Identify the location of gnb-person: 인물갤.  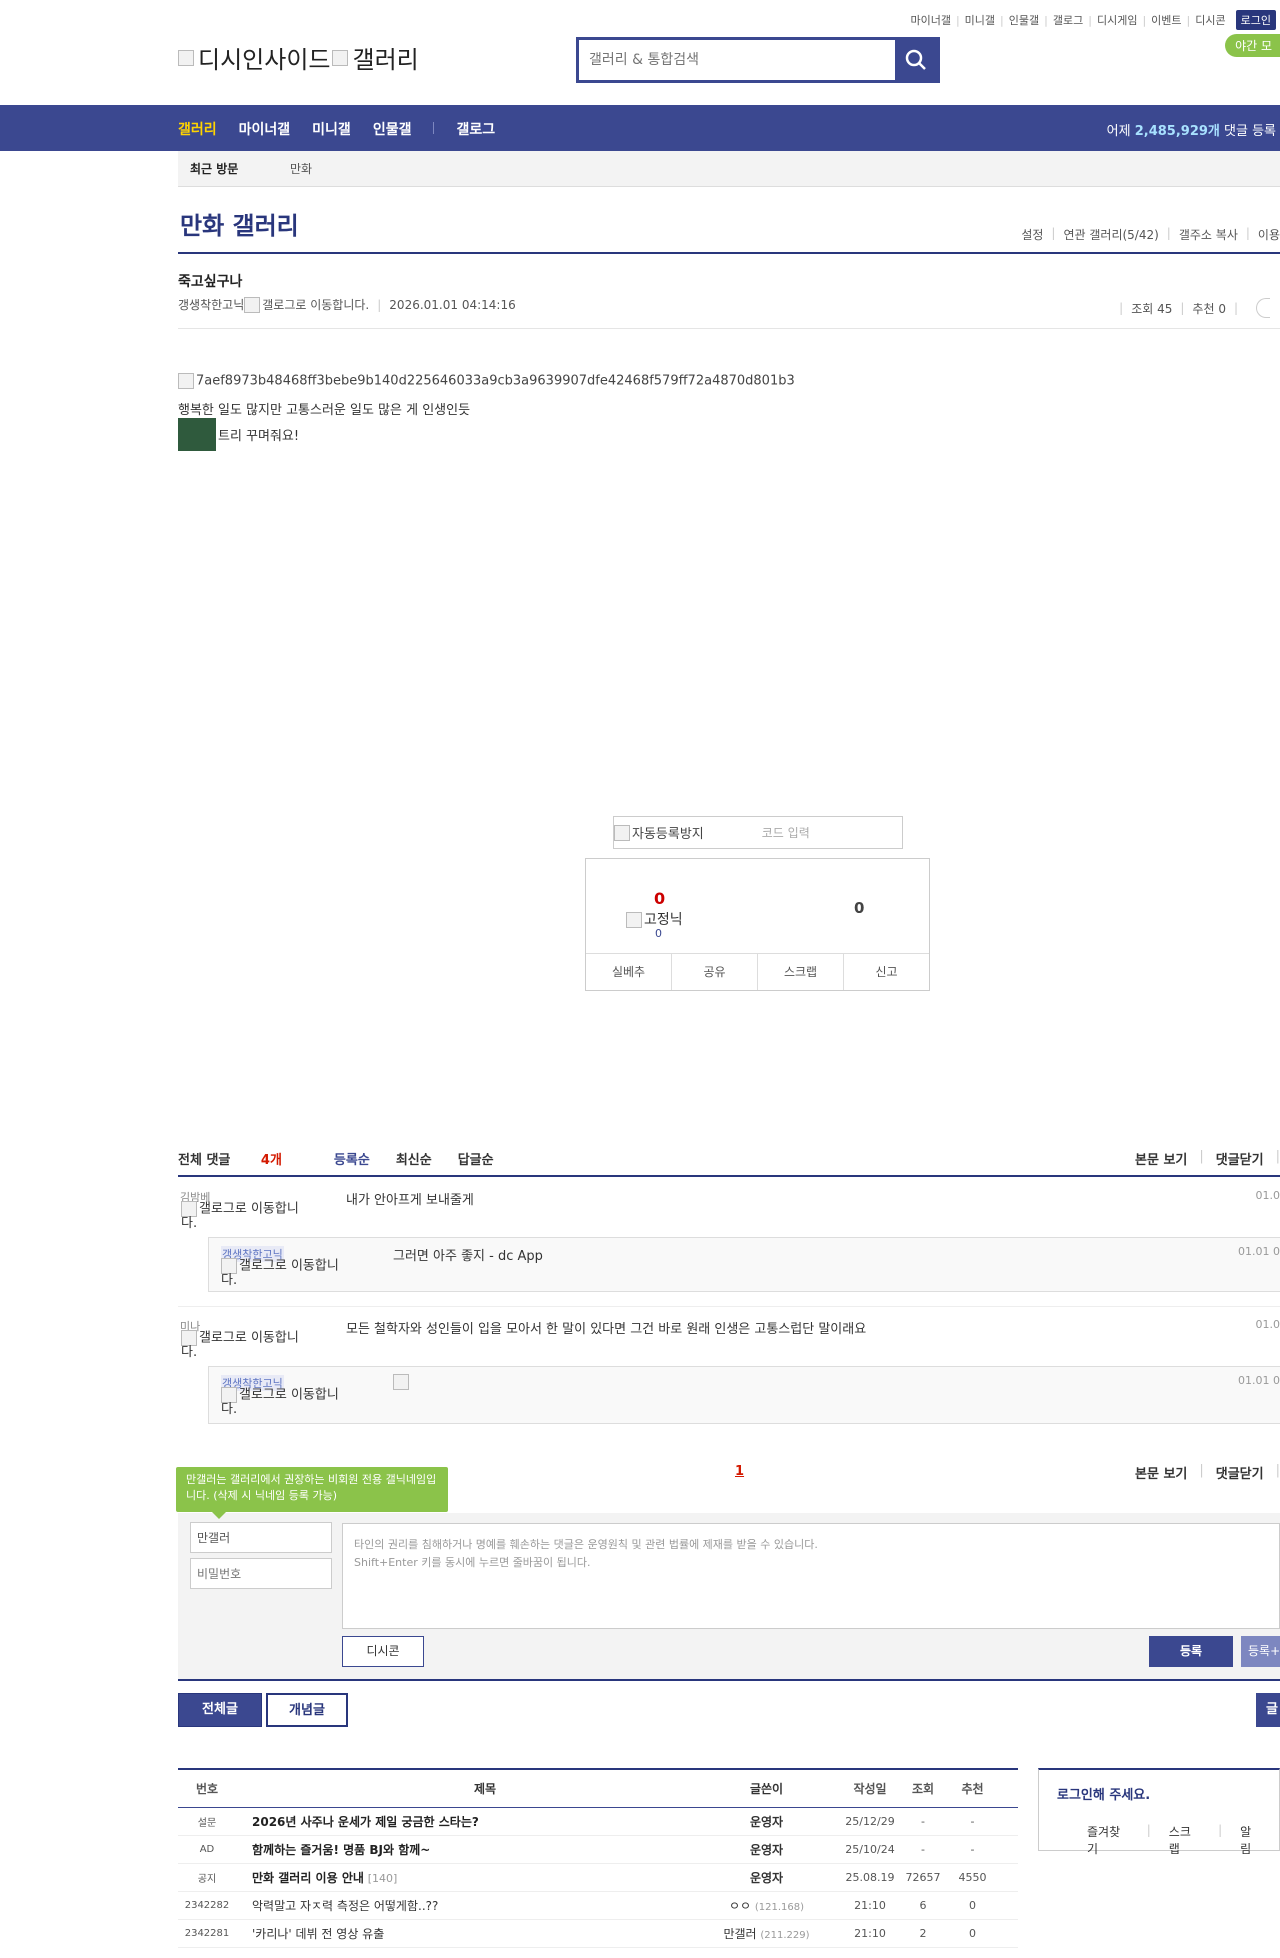
(392, 129).